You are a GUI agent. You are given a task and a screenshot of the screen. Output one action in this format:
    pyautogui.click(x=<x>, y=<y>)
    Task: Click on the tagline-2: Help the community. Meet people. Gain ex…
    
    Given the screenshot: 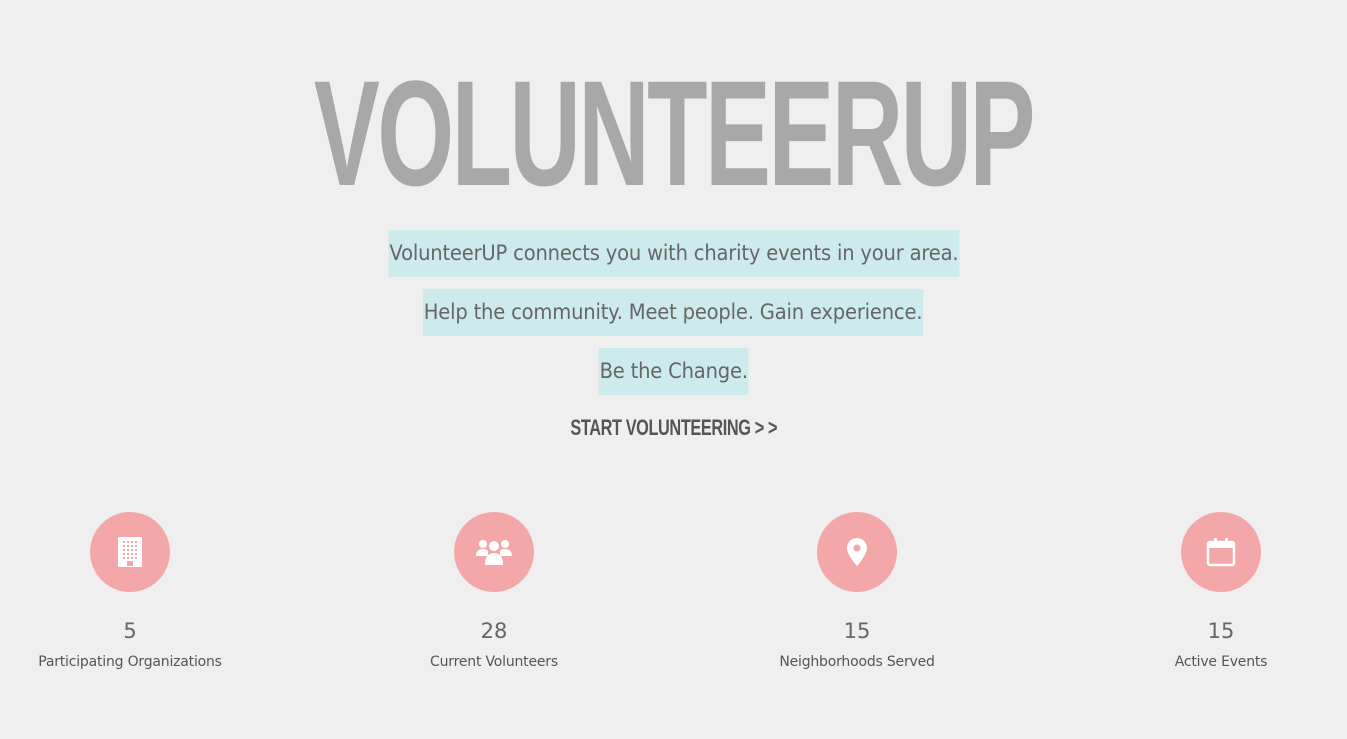 What is the action you would take?
    pyautogui.click(x=673, y=312)
    